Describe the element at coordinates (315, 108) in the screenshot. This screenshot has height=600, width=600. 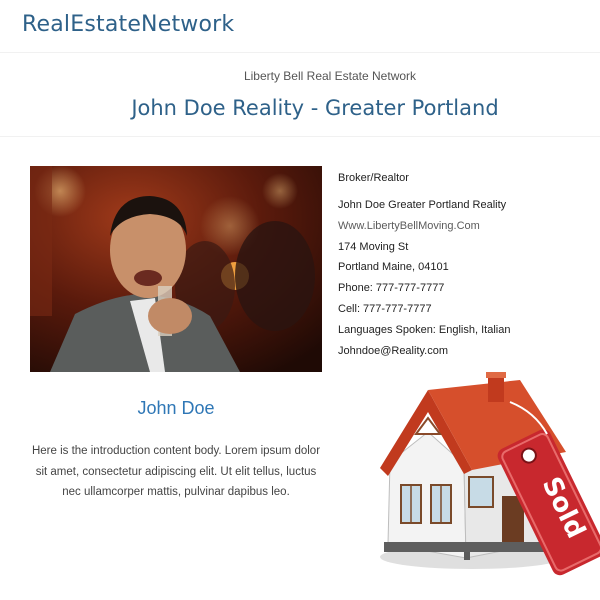
I see `agency-title: John Doe Reality - Greater Portland` at that location.